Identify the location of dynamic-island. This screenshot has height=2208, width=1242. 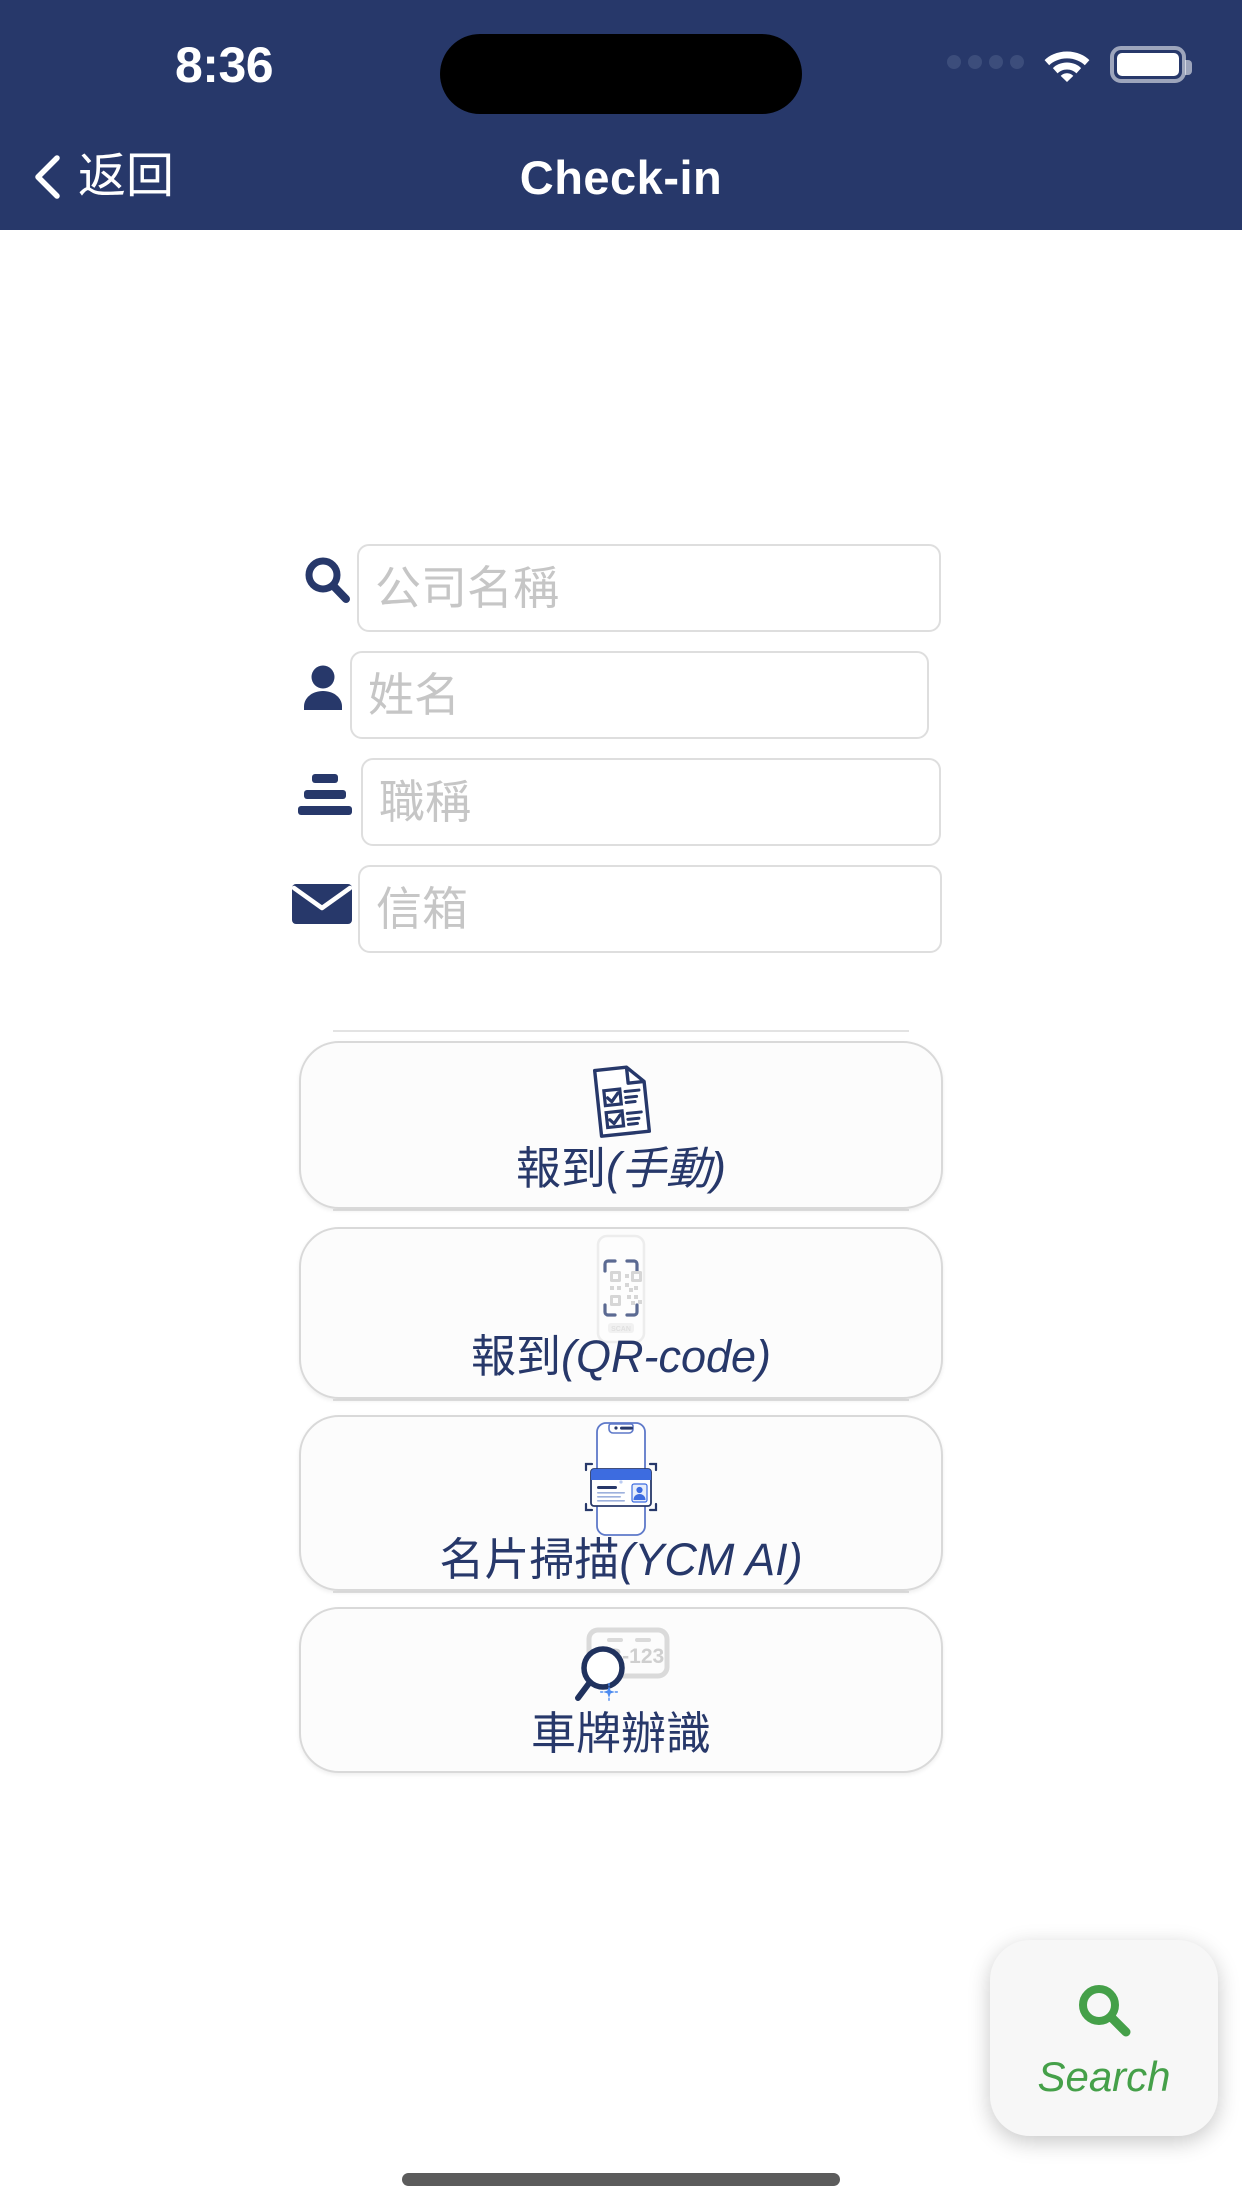
(621, 74).